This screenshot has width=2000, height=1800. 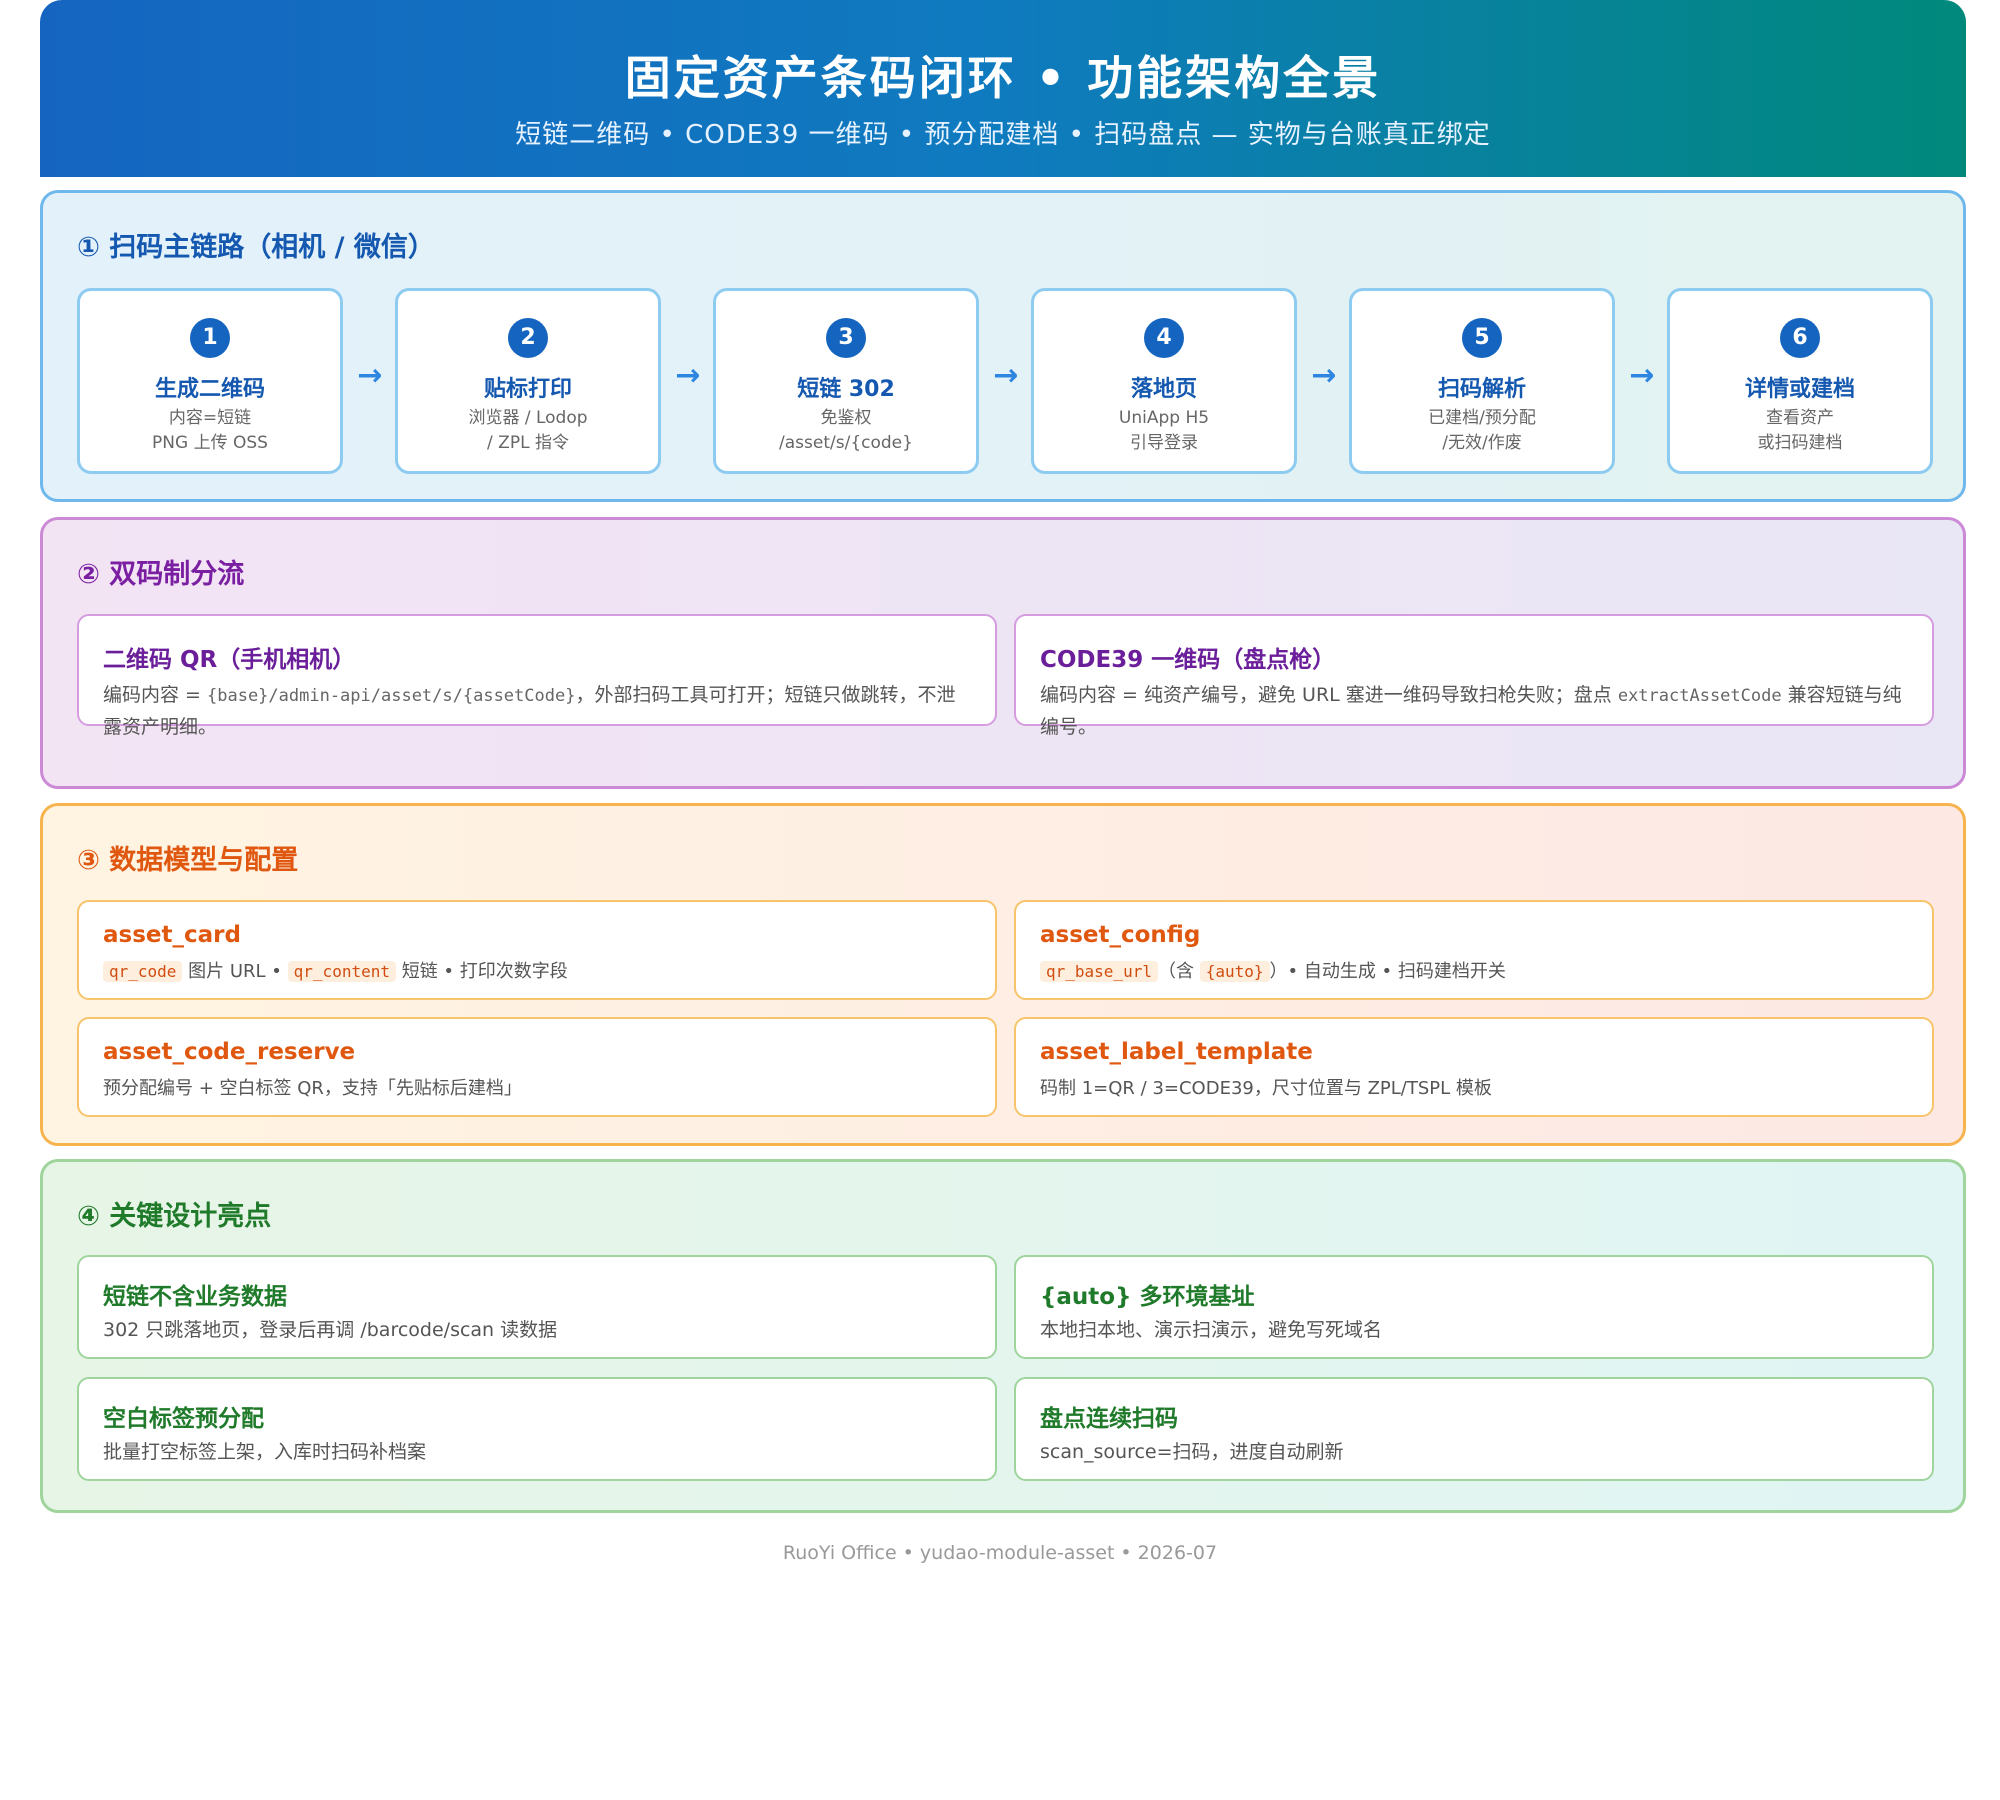 I want to click on field-tag: qr_base_url, so click(x=1099, y=971).